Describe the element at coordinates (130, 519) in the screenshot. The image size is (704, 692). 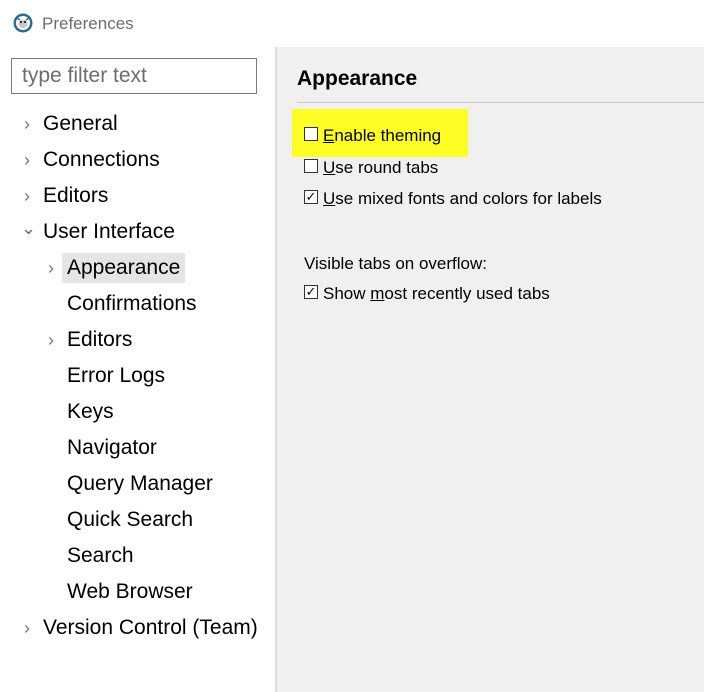
I see `tree-item-label: Quick Search` at that location.